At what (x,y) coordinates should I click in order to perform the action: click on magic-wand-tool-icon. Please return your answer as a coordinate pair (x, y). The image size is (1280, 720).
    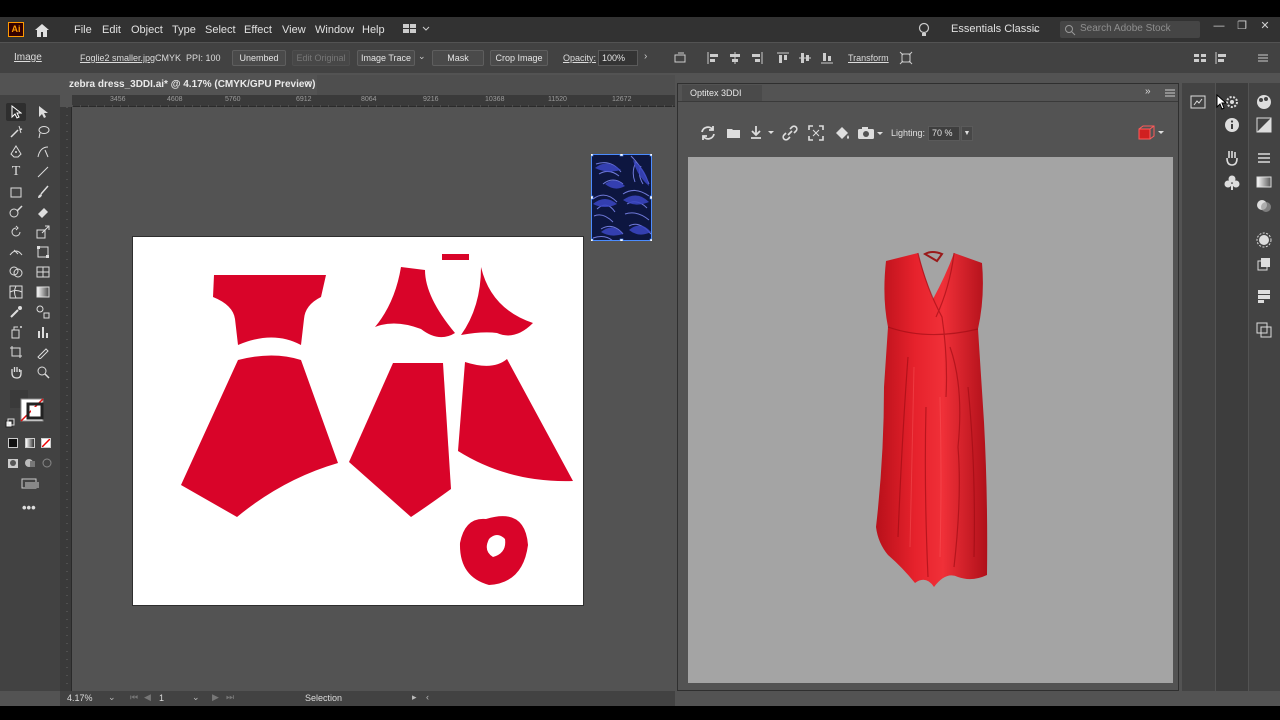
    Looking at the image, I should click on (16, 132).